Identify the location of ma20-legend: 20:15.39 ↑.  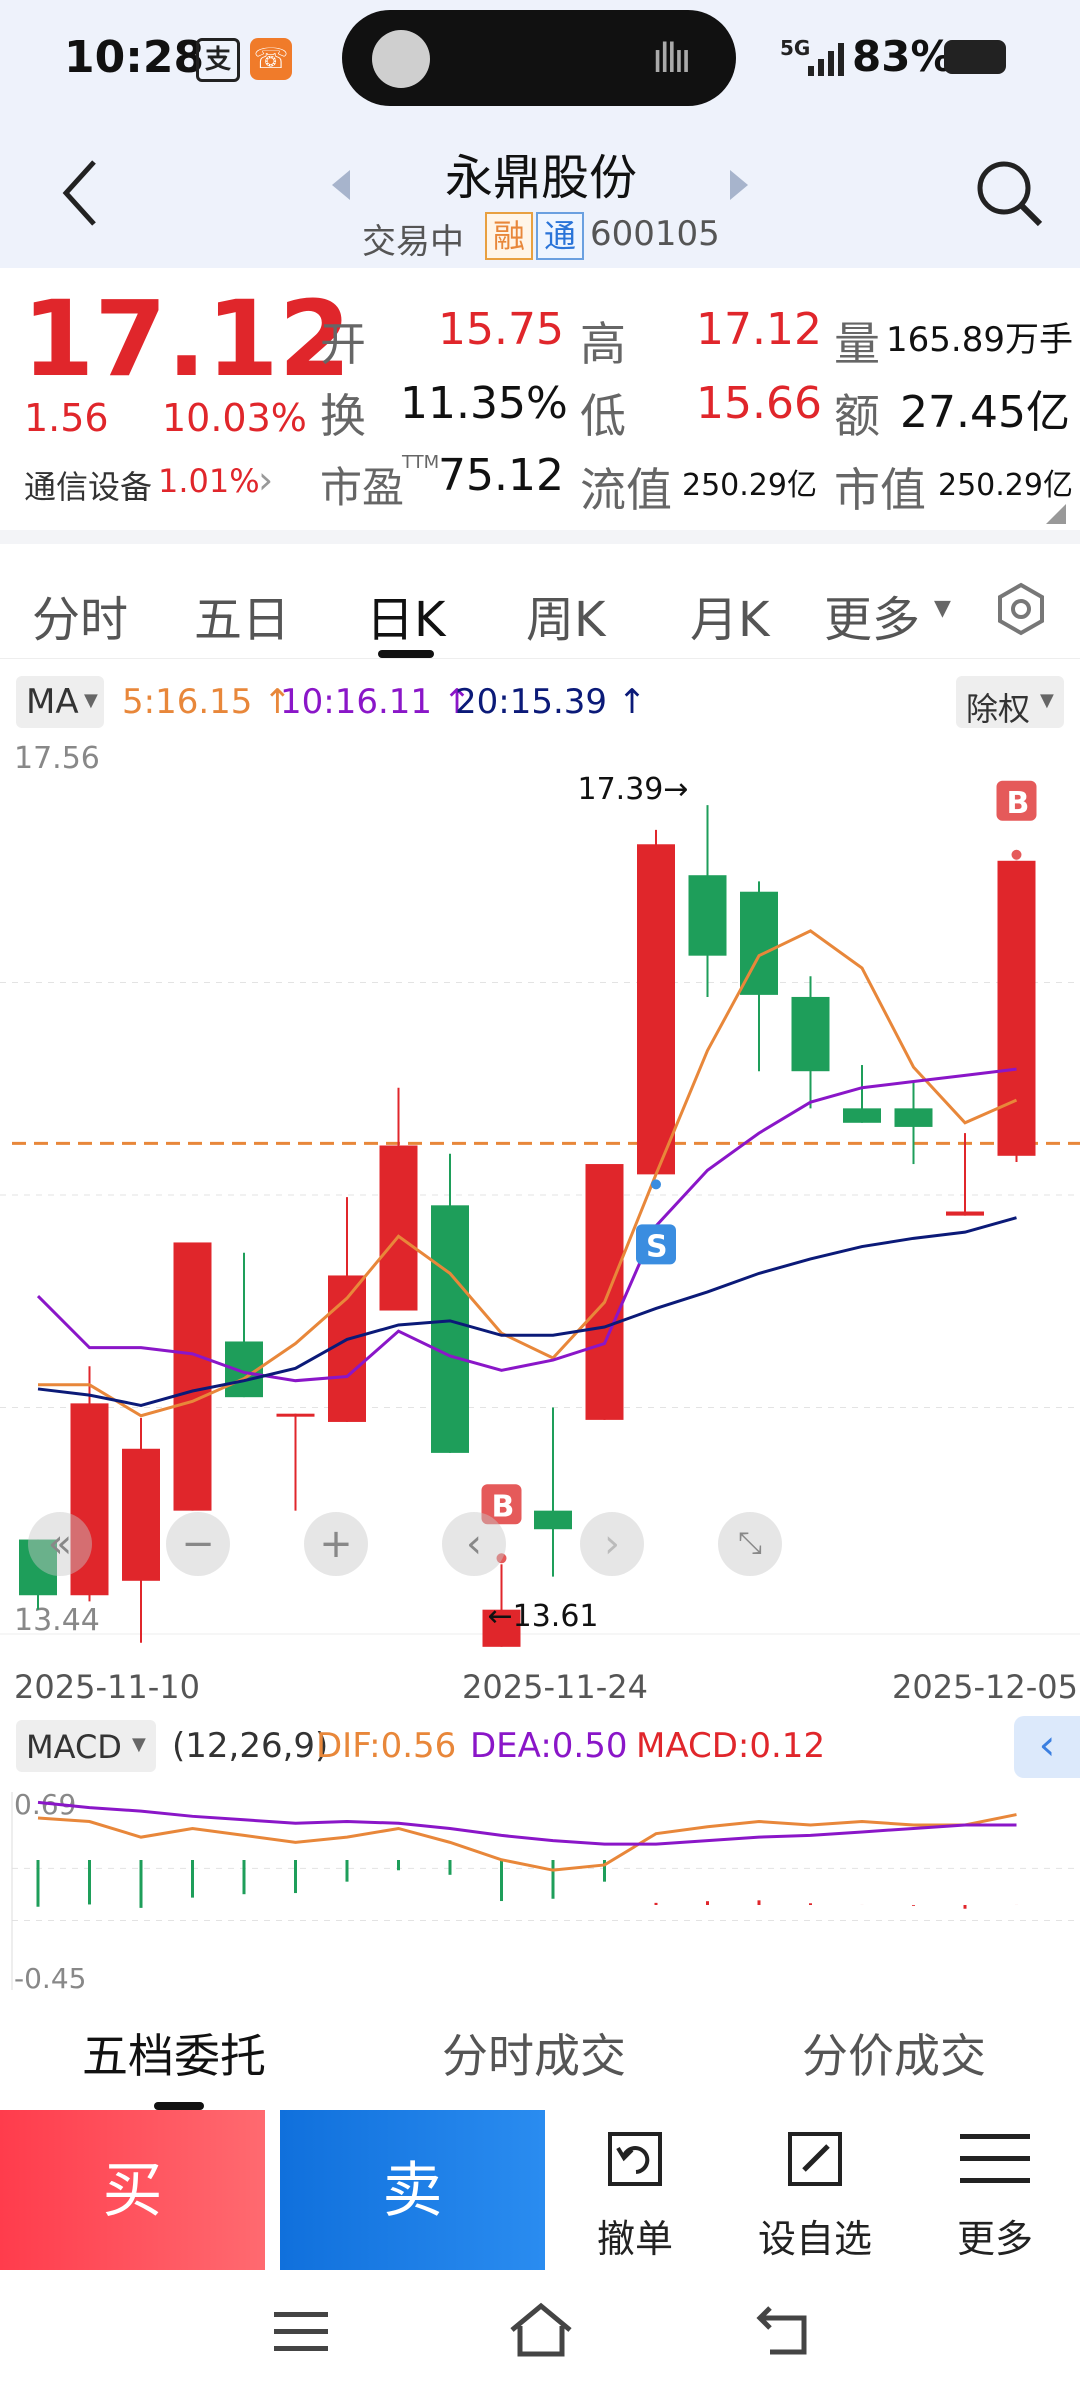
(551, 702).